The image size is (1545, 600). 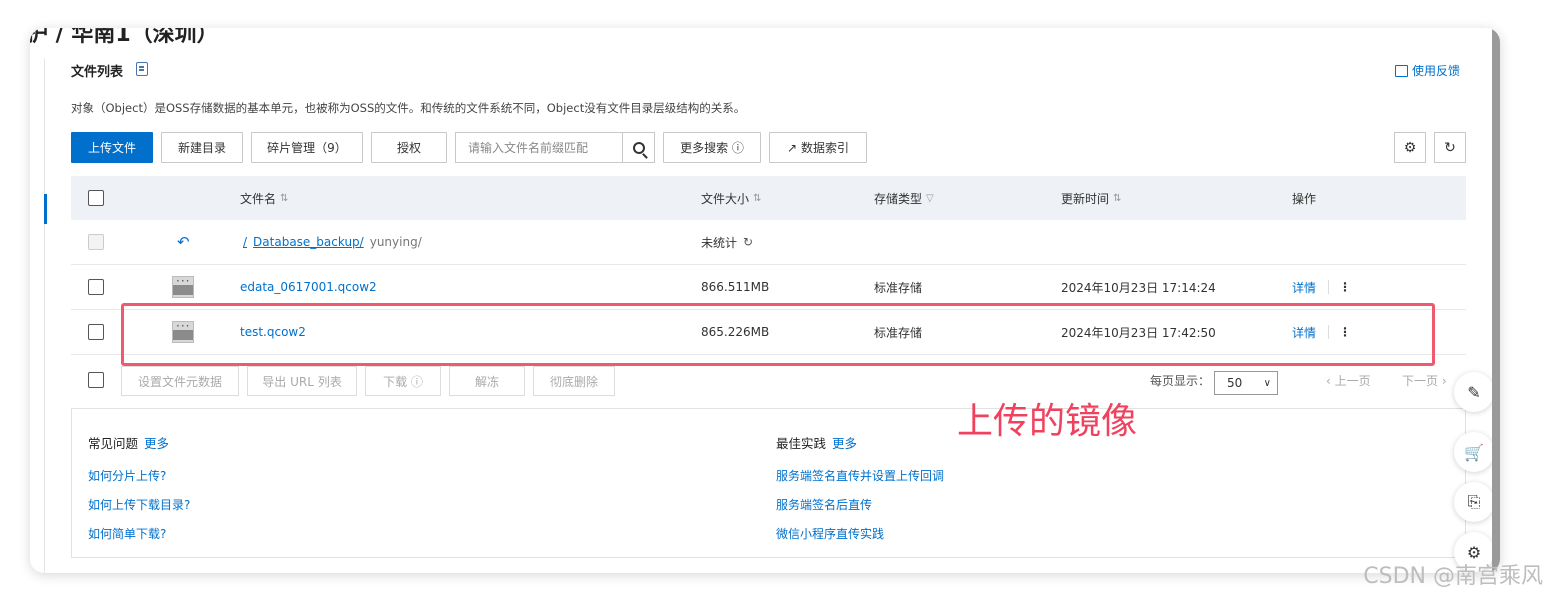 I want to click on authorize-button: 授权, so click(x=409, y=147).